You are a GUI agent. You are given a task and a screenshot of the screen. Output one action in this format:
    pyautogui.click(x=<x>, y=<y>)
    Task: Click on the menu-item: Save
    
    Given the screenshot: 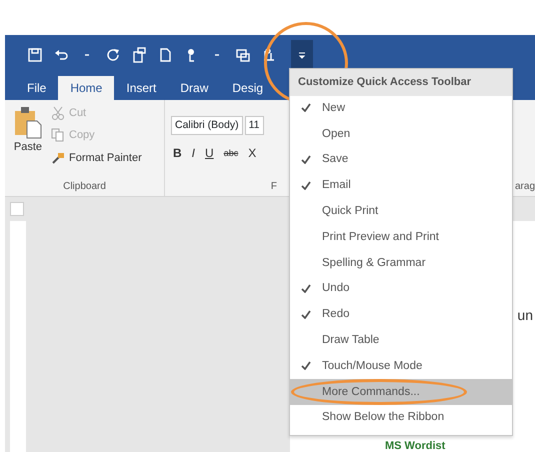 What is the action you would take?
    pyautogui.click(x=401, y=160)
    